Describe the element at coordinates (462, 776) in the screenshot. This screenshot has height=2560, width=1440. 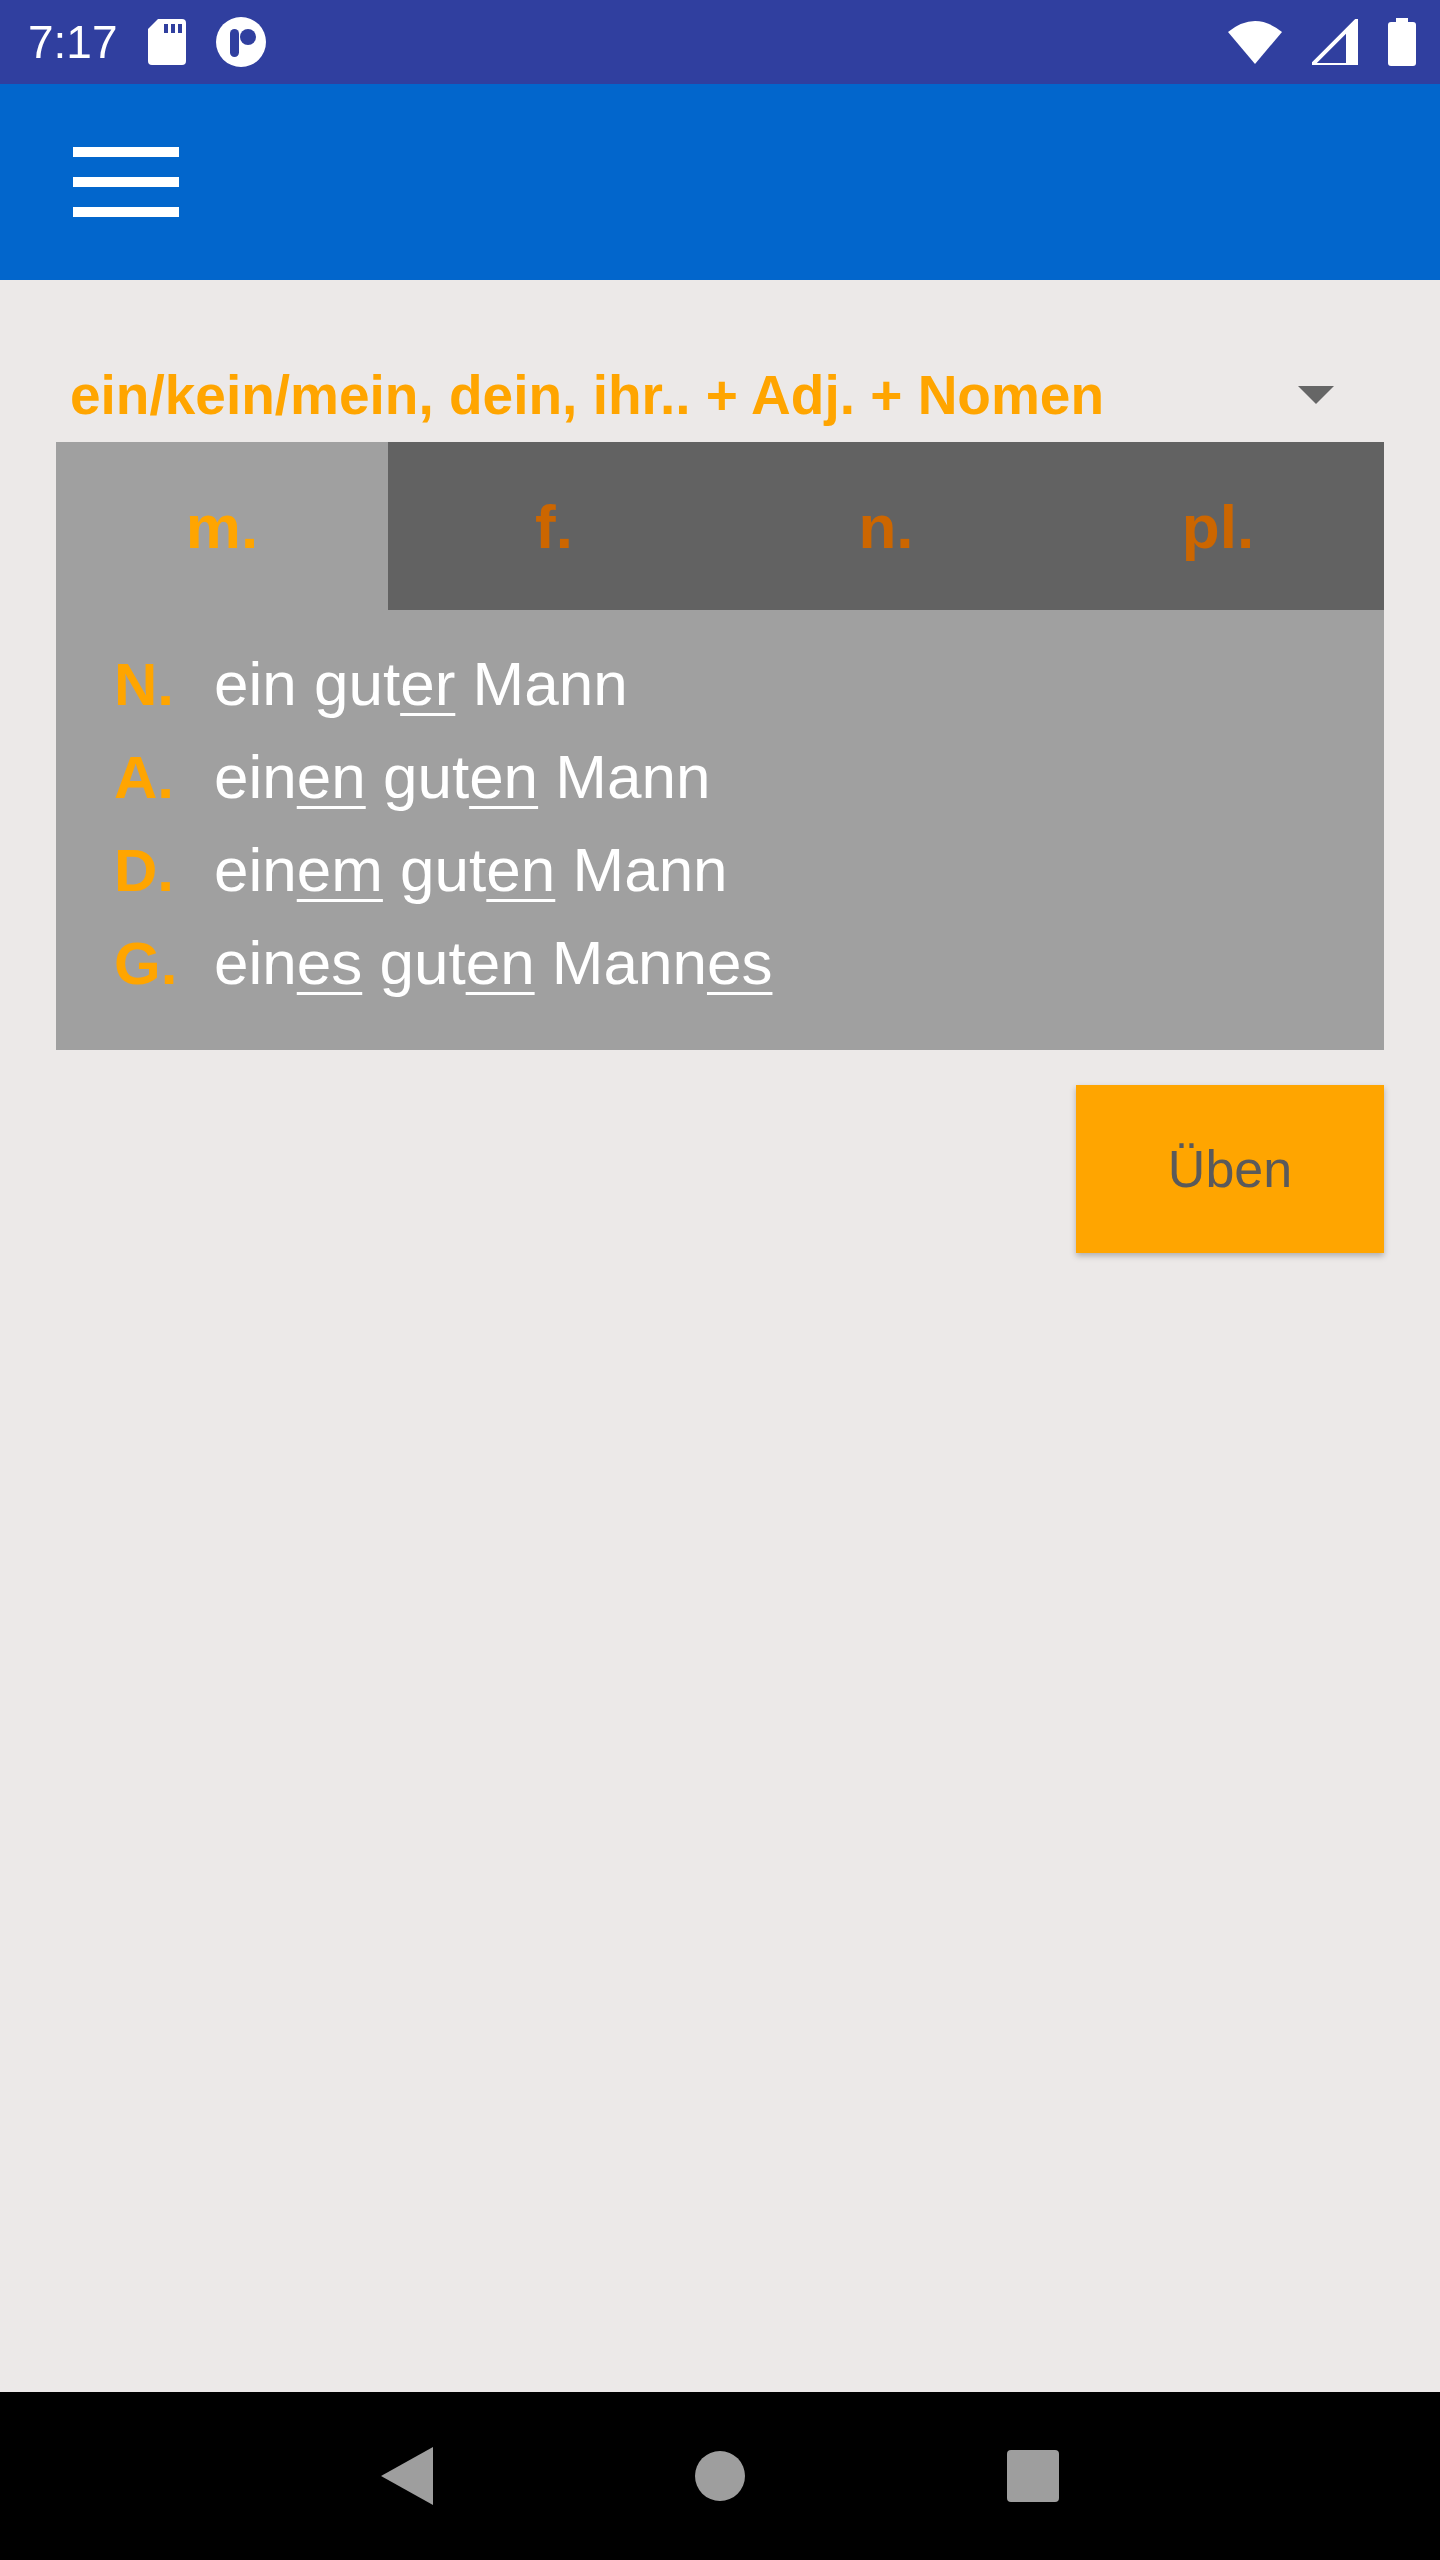
I see `declension-phrase: einen guten Mann` at that location.